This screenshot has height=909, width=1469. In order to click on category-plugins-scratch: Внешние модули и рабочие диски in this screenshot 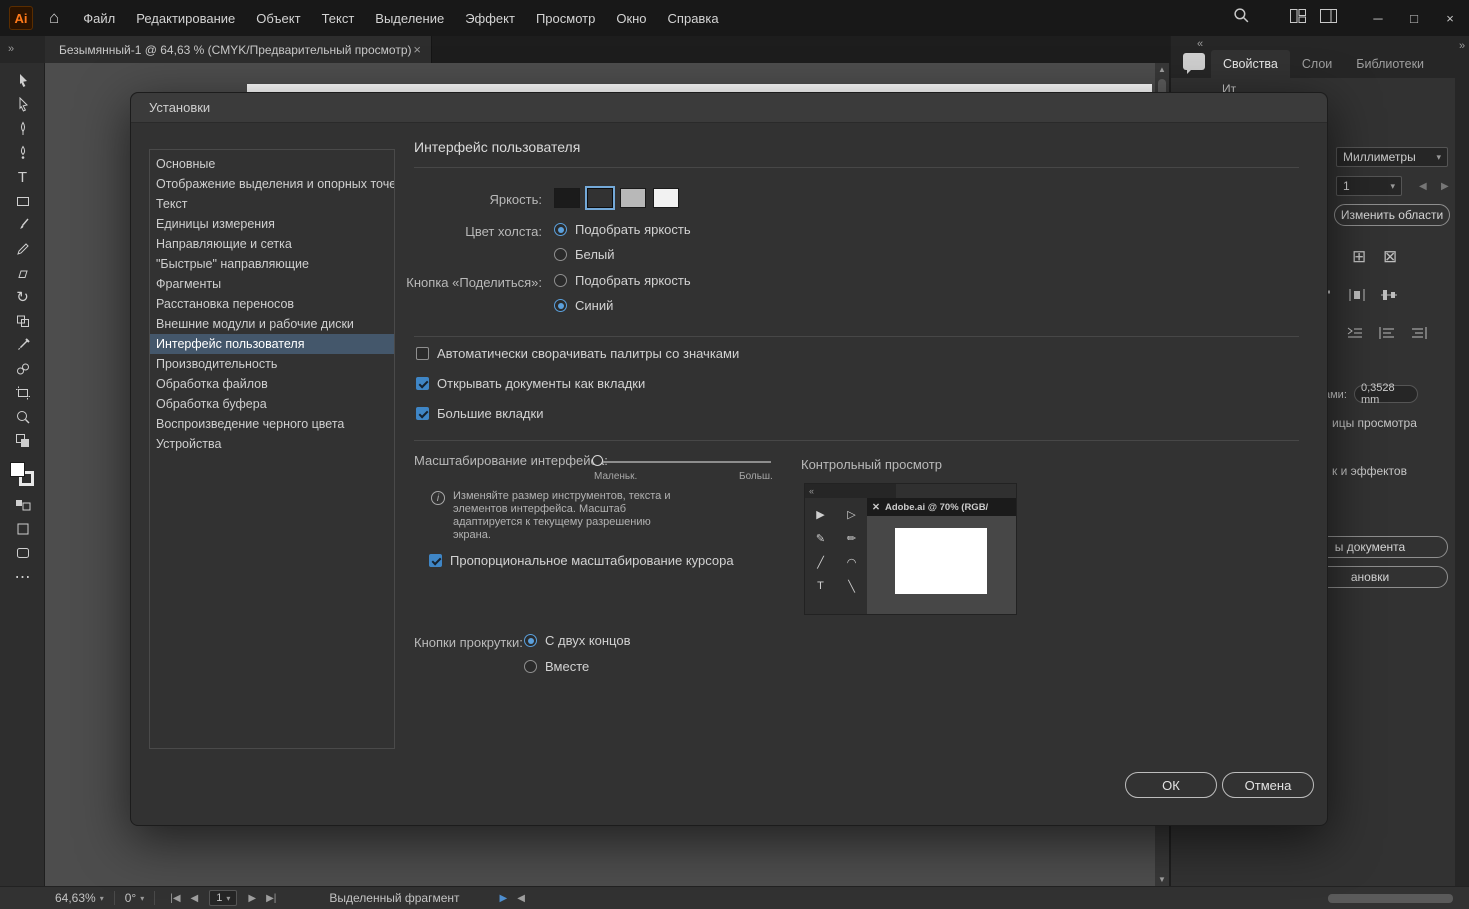, I will do `click(272, 324)`.